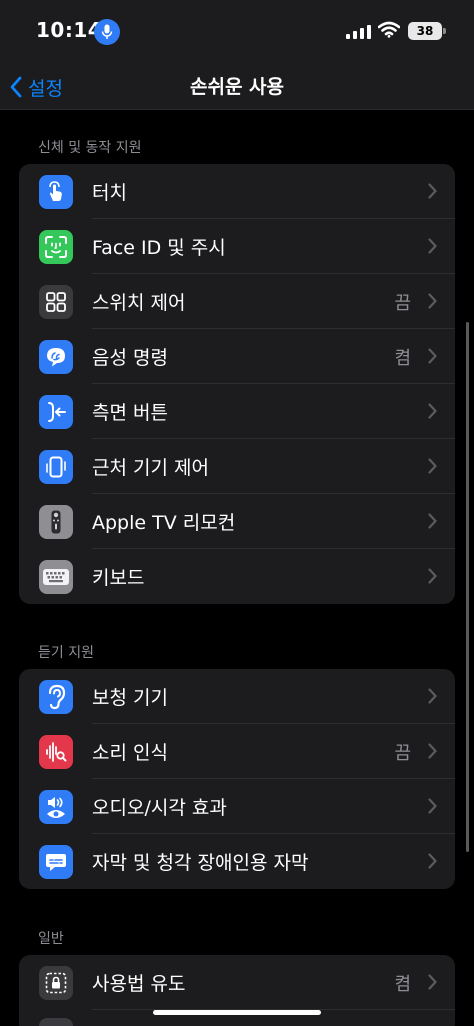 This screenshot has width=474, height=1026. What do you see at coordinates (130, 413) in the screenshot?
I see `row-label: 측면 버튼` at bounding box center [130, 413].